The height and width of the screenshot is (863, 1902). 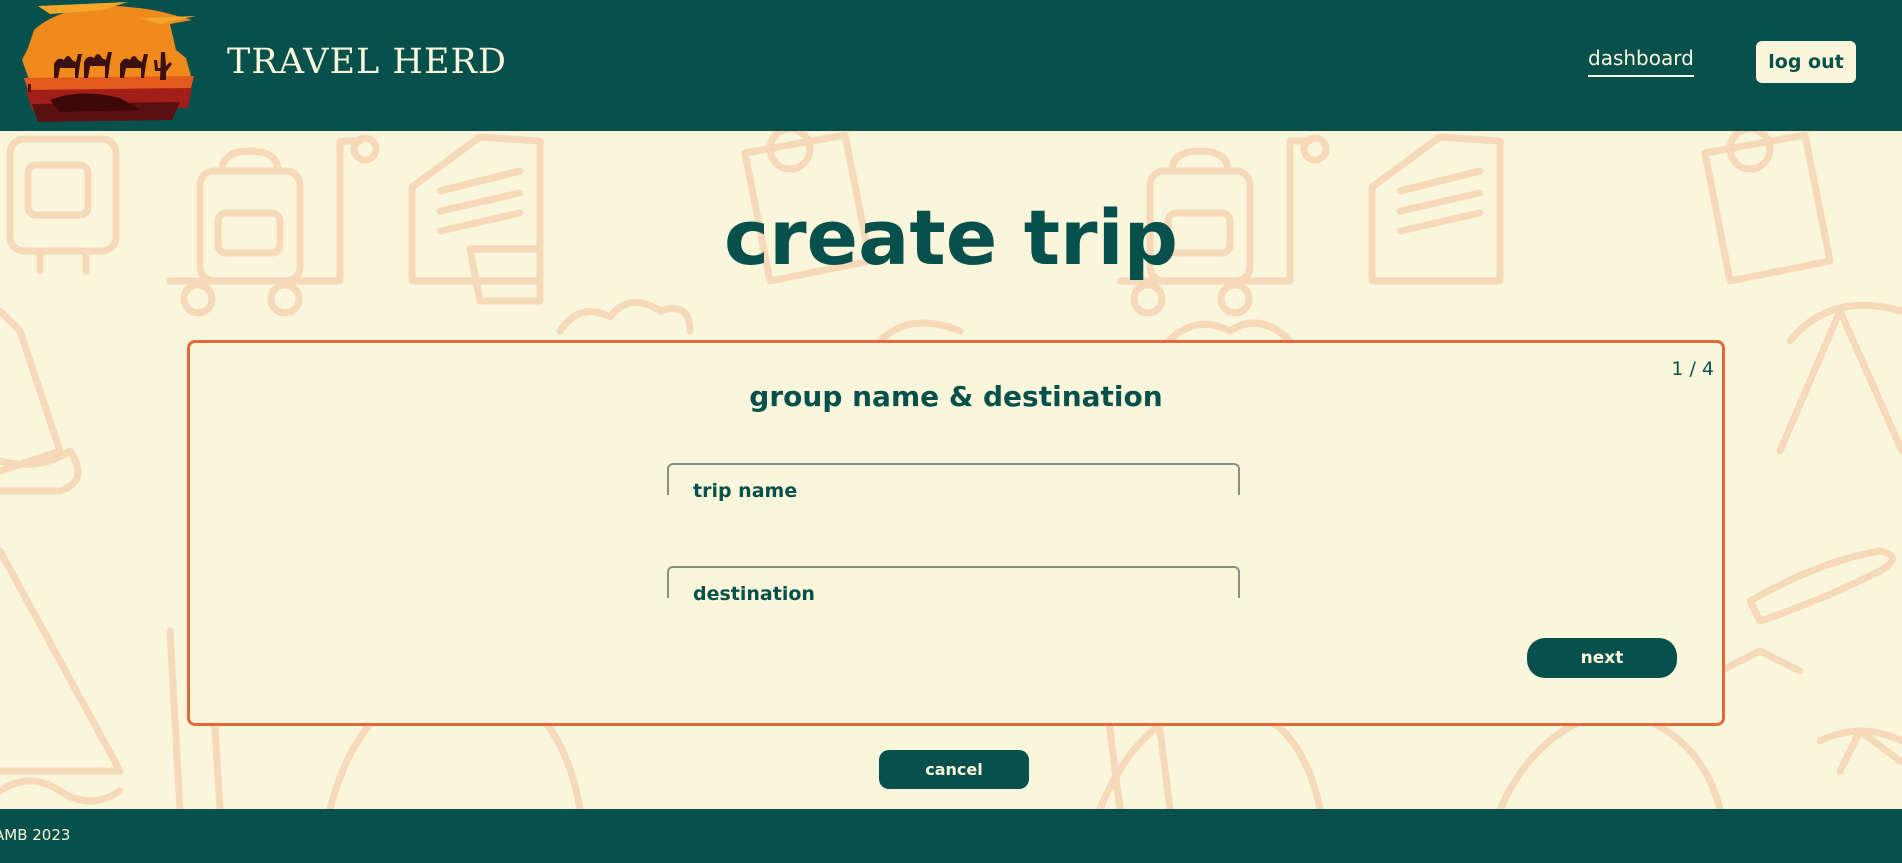 I want to click on page-title: create trip, so click(x=951, y=237).